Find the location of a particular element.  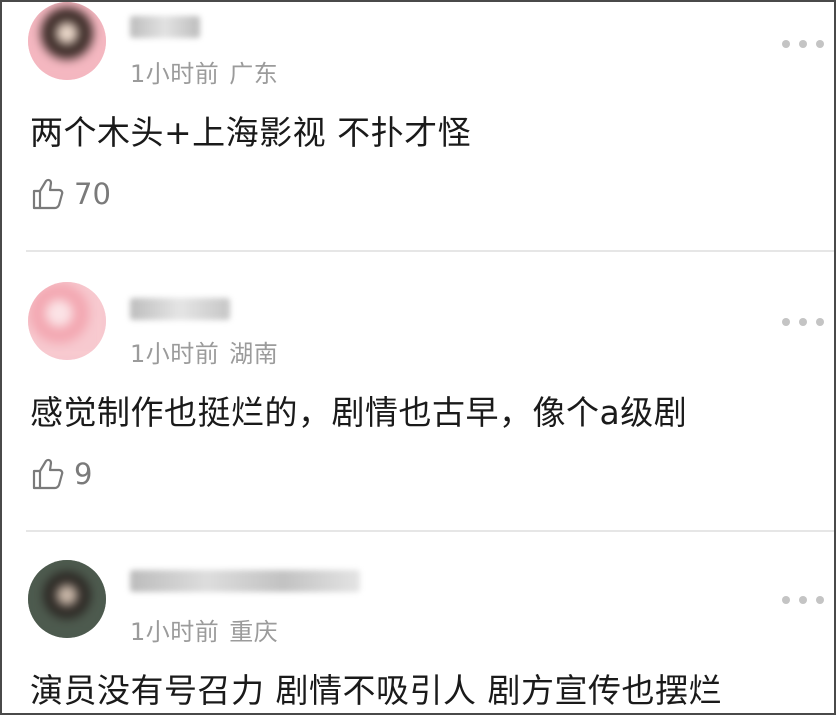

like-button: 9 is located at coordinates (61, 474).